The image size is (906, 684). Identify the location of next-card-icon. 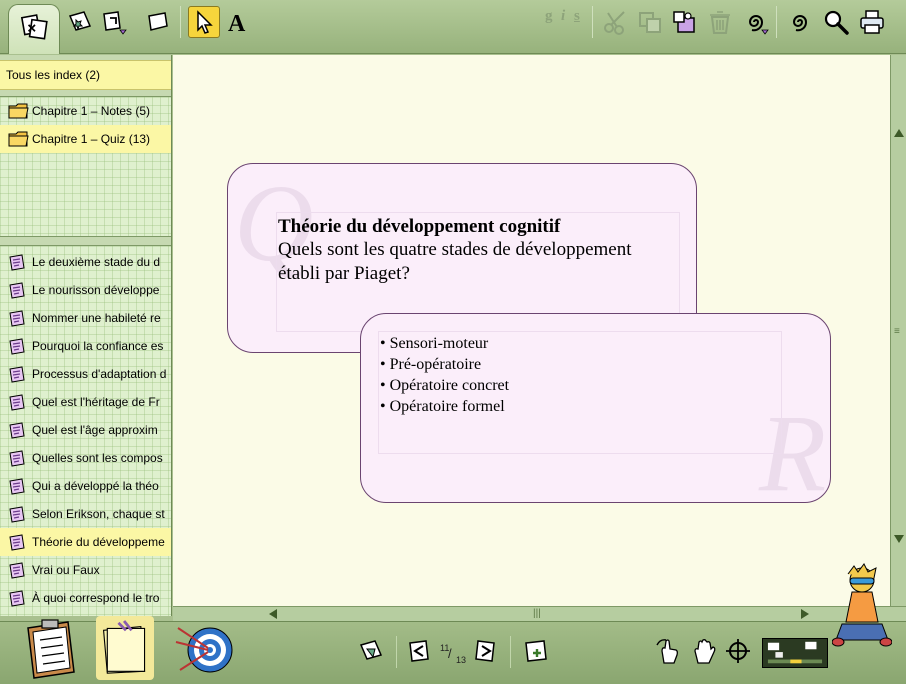
(485, 651).